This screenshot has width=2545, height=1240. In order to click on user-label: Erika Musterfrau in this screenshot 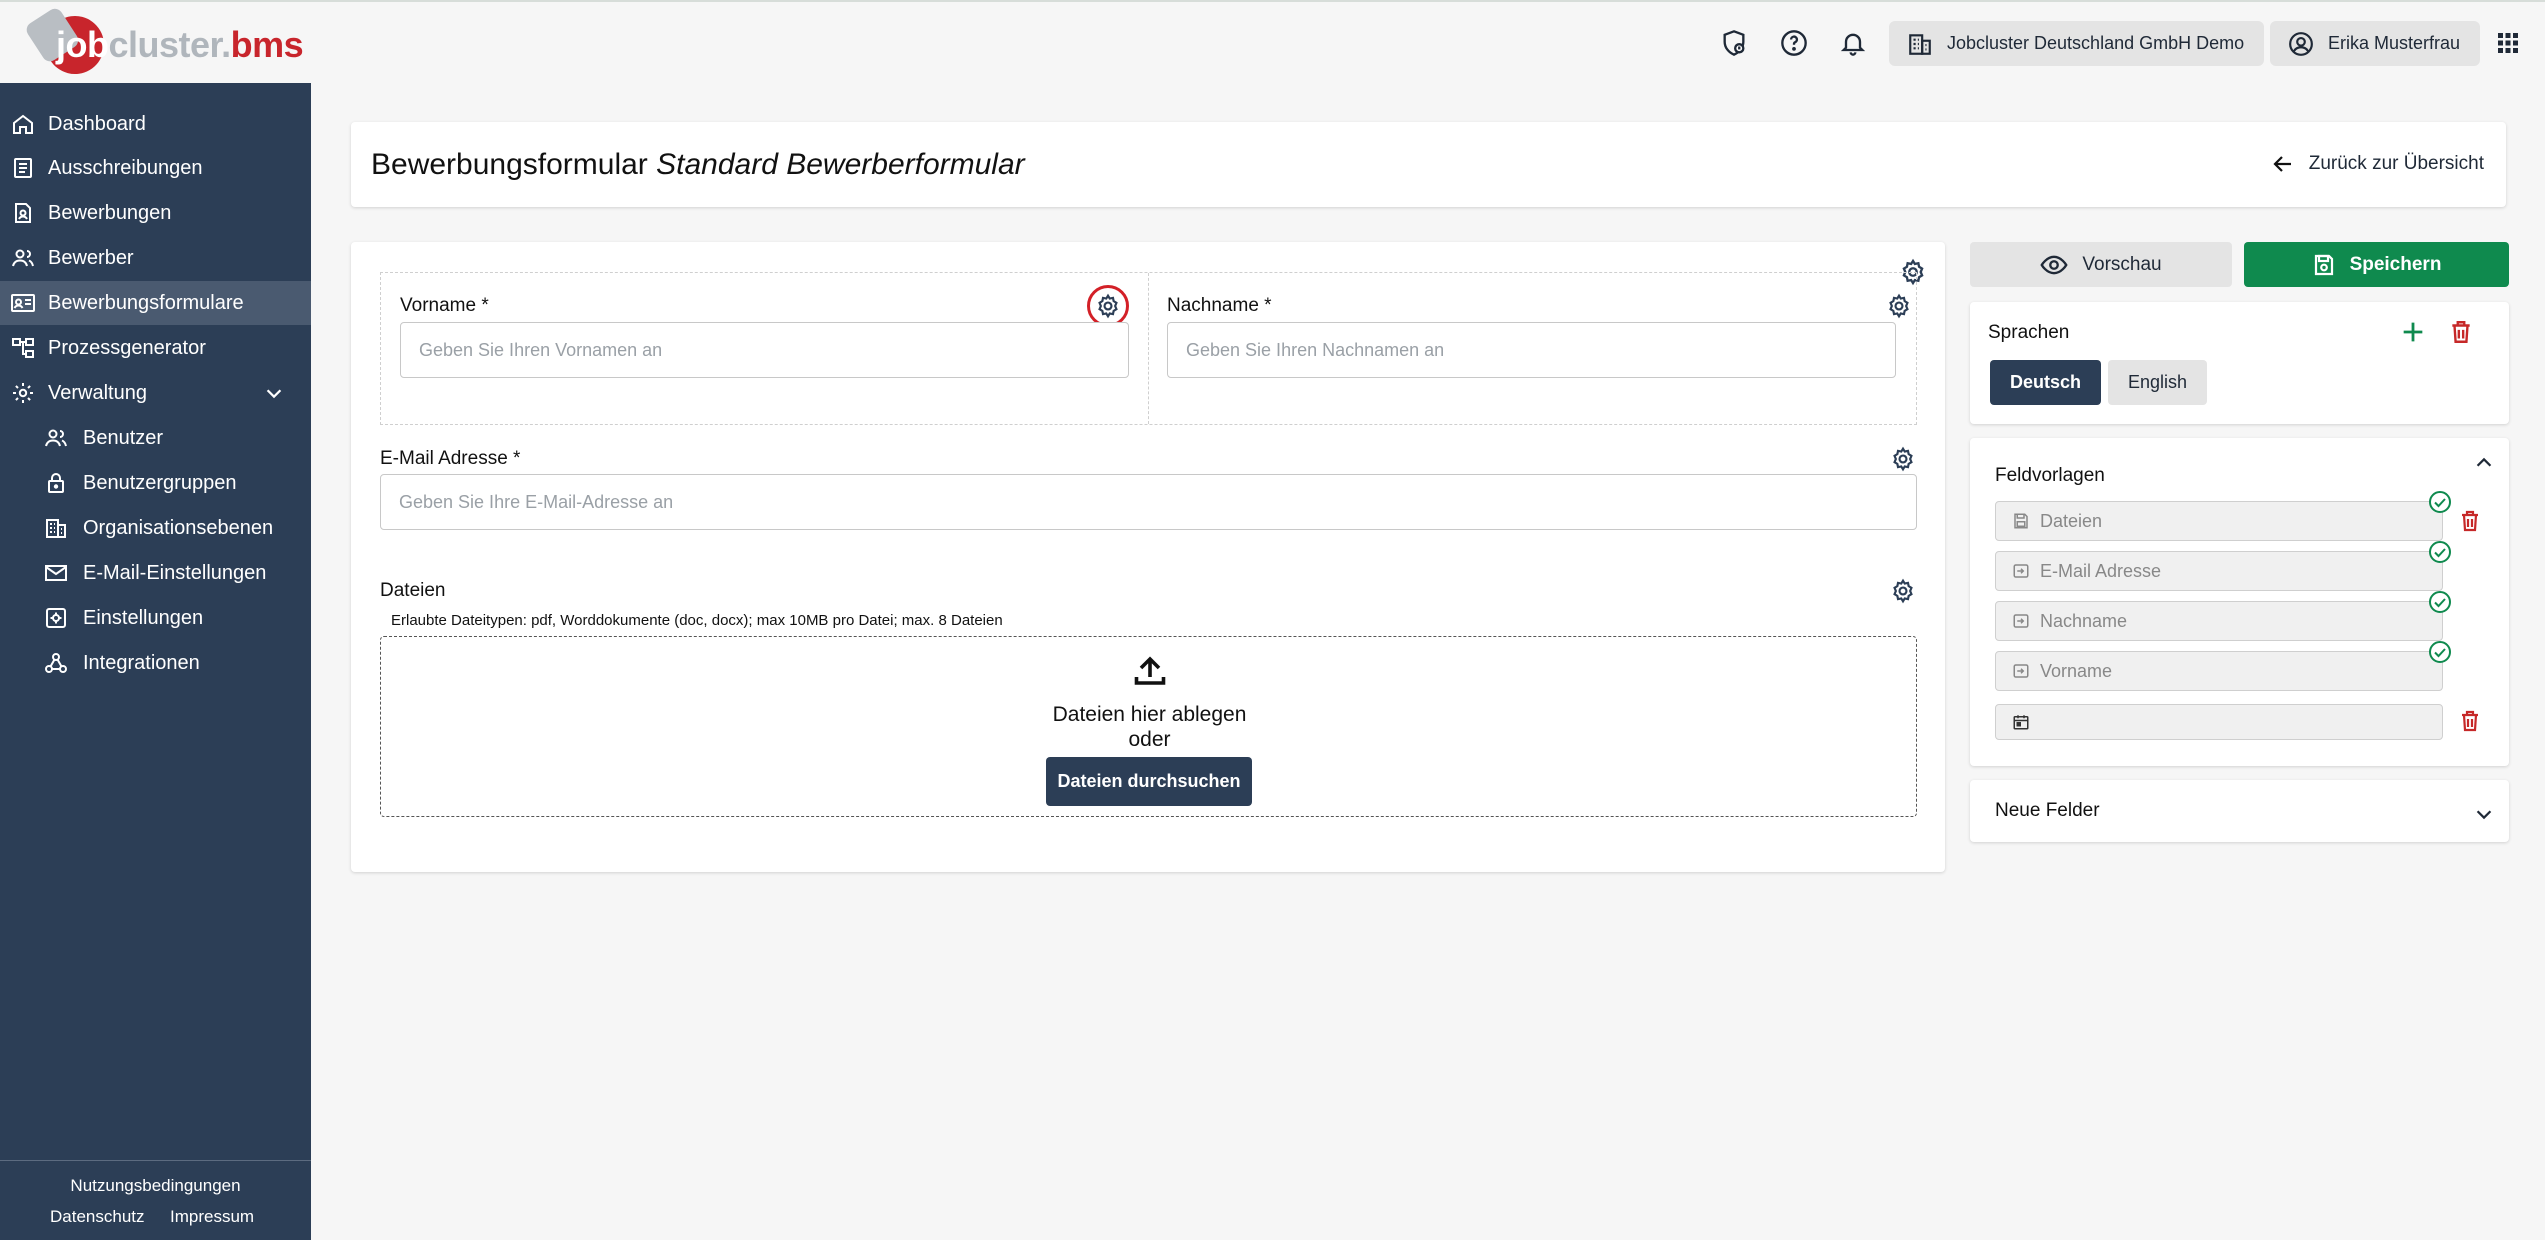, I will do `click(2394, 43)`.